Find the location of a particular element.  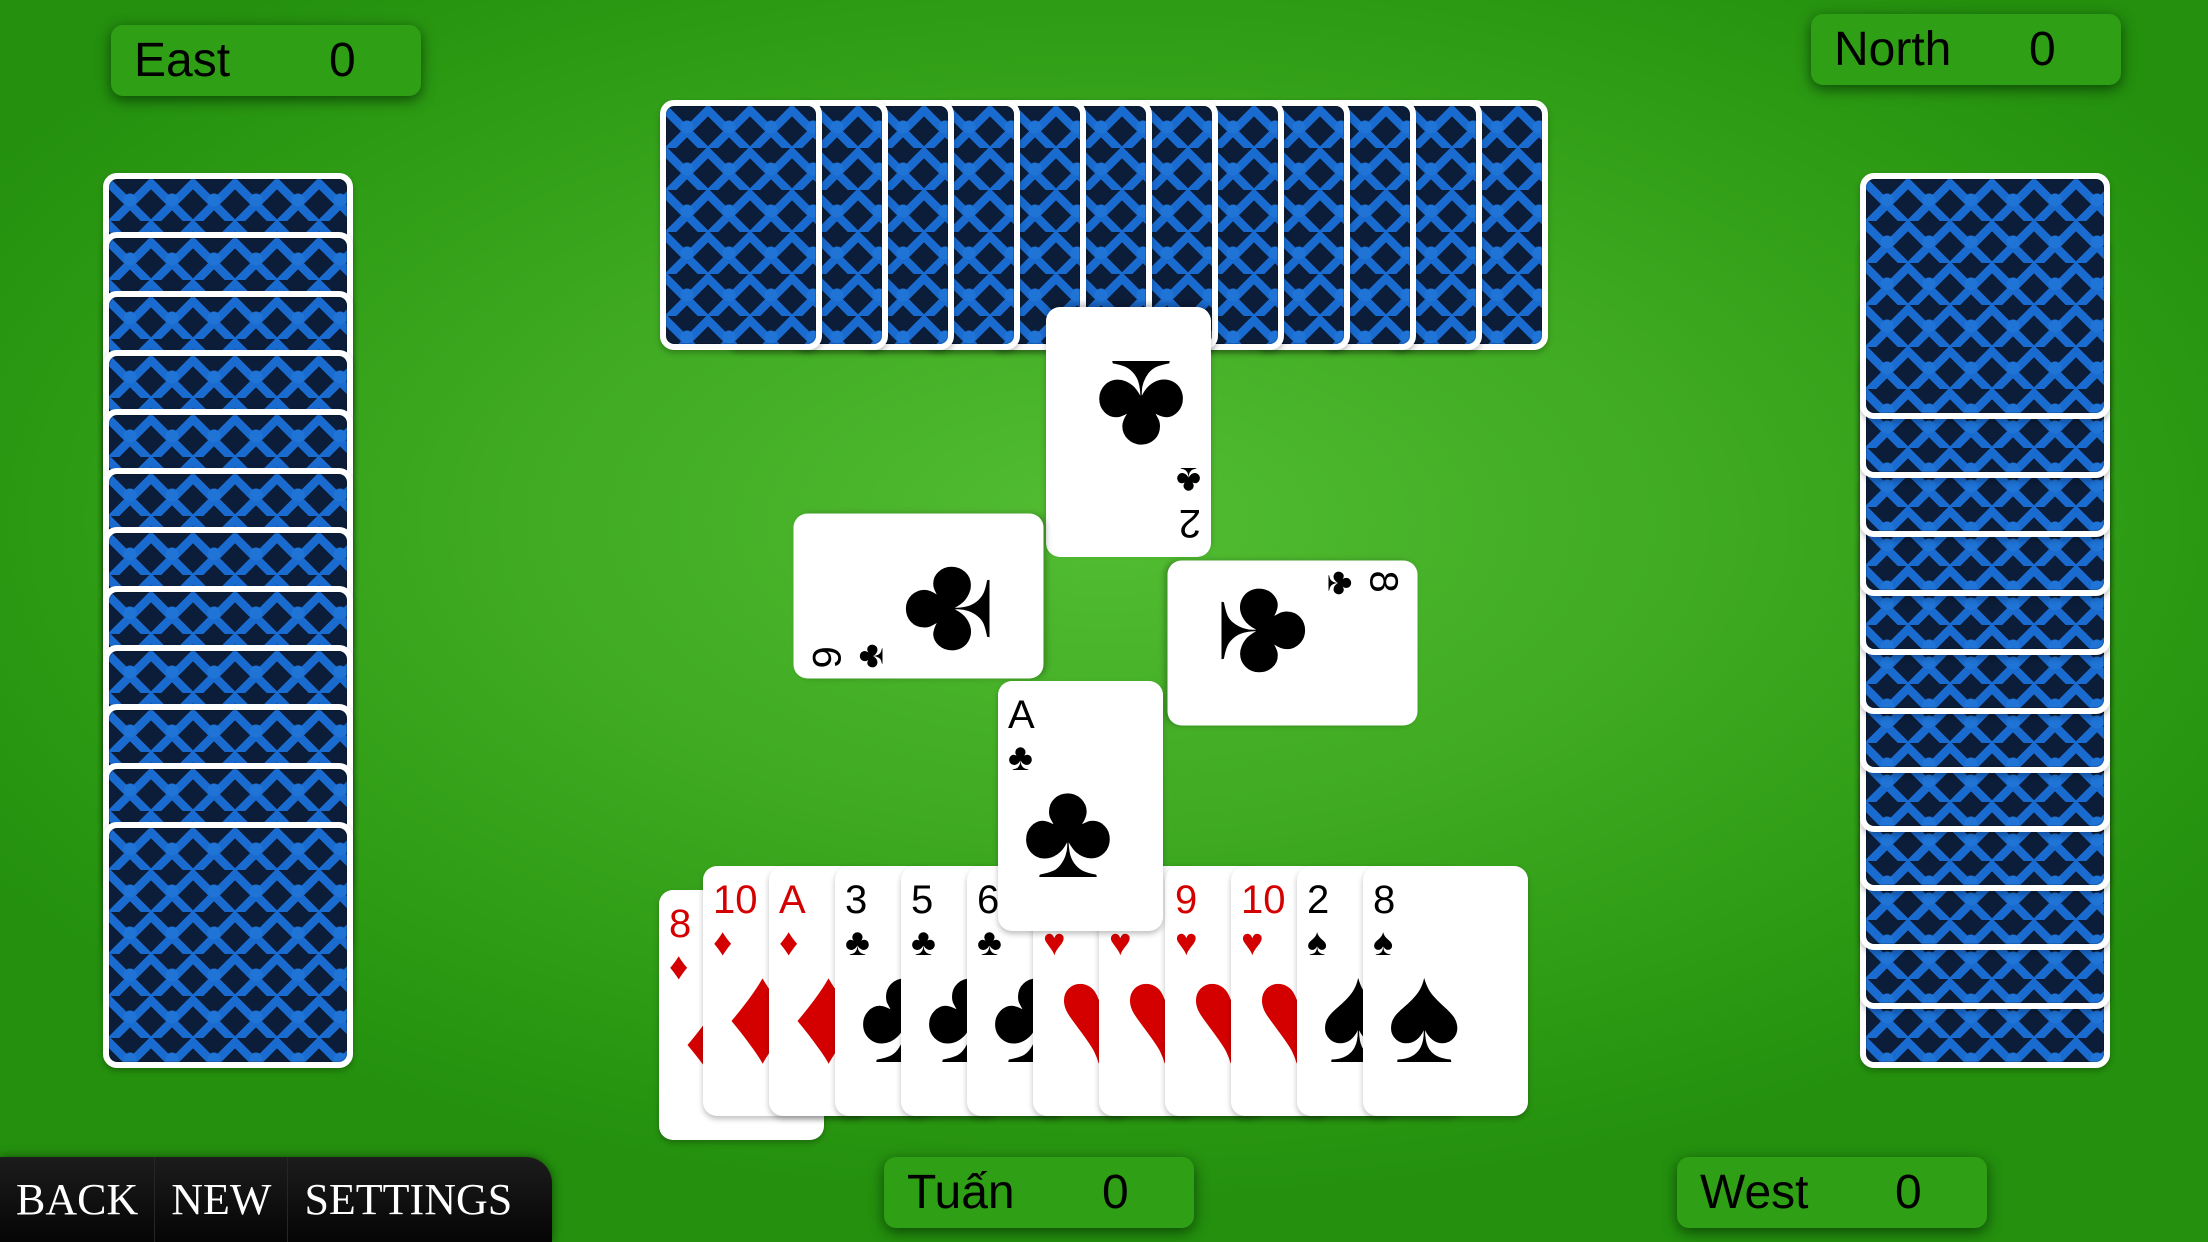

trick-card-north: 2 ♣ ♣ is located at coordinates (1128, 432).